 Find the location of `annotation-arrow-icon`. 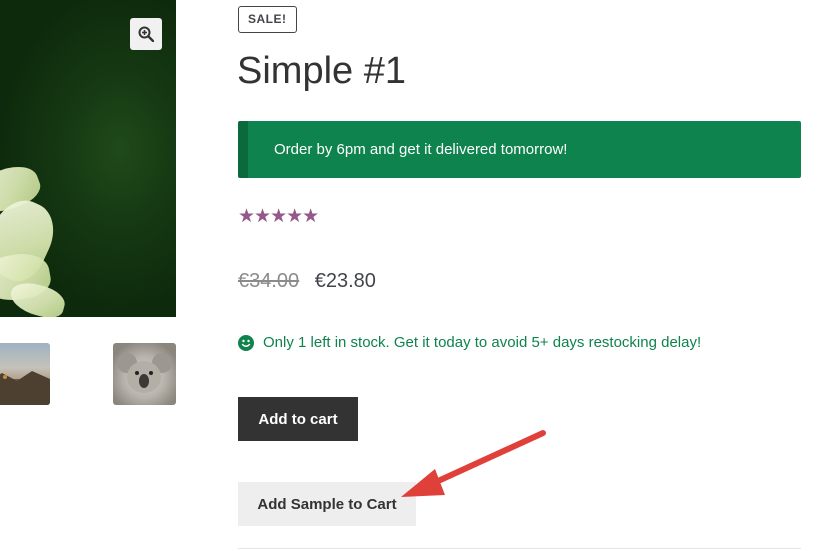

annotation-arrow-icon is located at coordinates (473, 463).